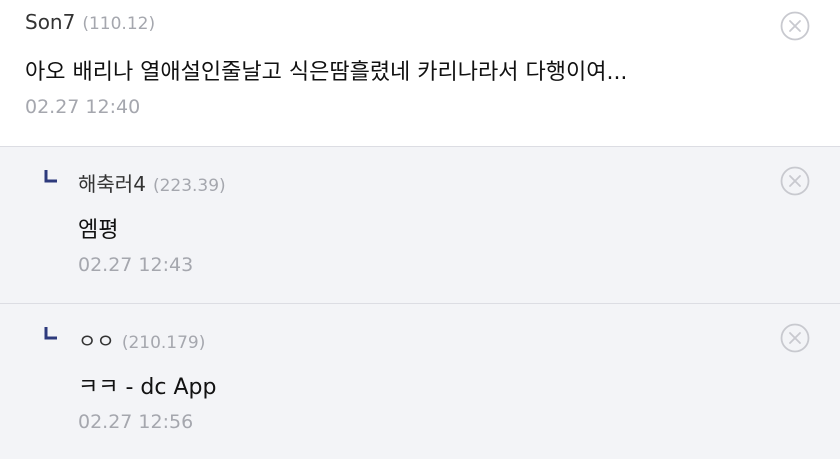 The width and height of the screenshot is (840, 459). What do you see at coordinates (136, 422) in the screenshot?
I see `comment-date: 02.27 12:56` at bounding box center [136, 422].